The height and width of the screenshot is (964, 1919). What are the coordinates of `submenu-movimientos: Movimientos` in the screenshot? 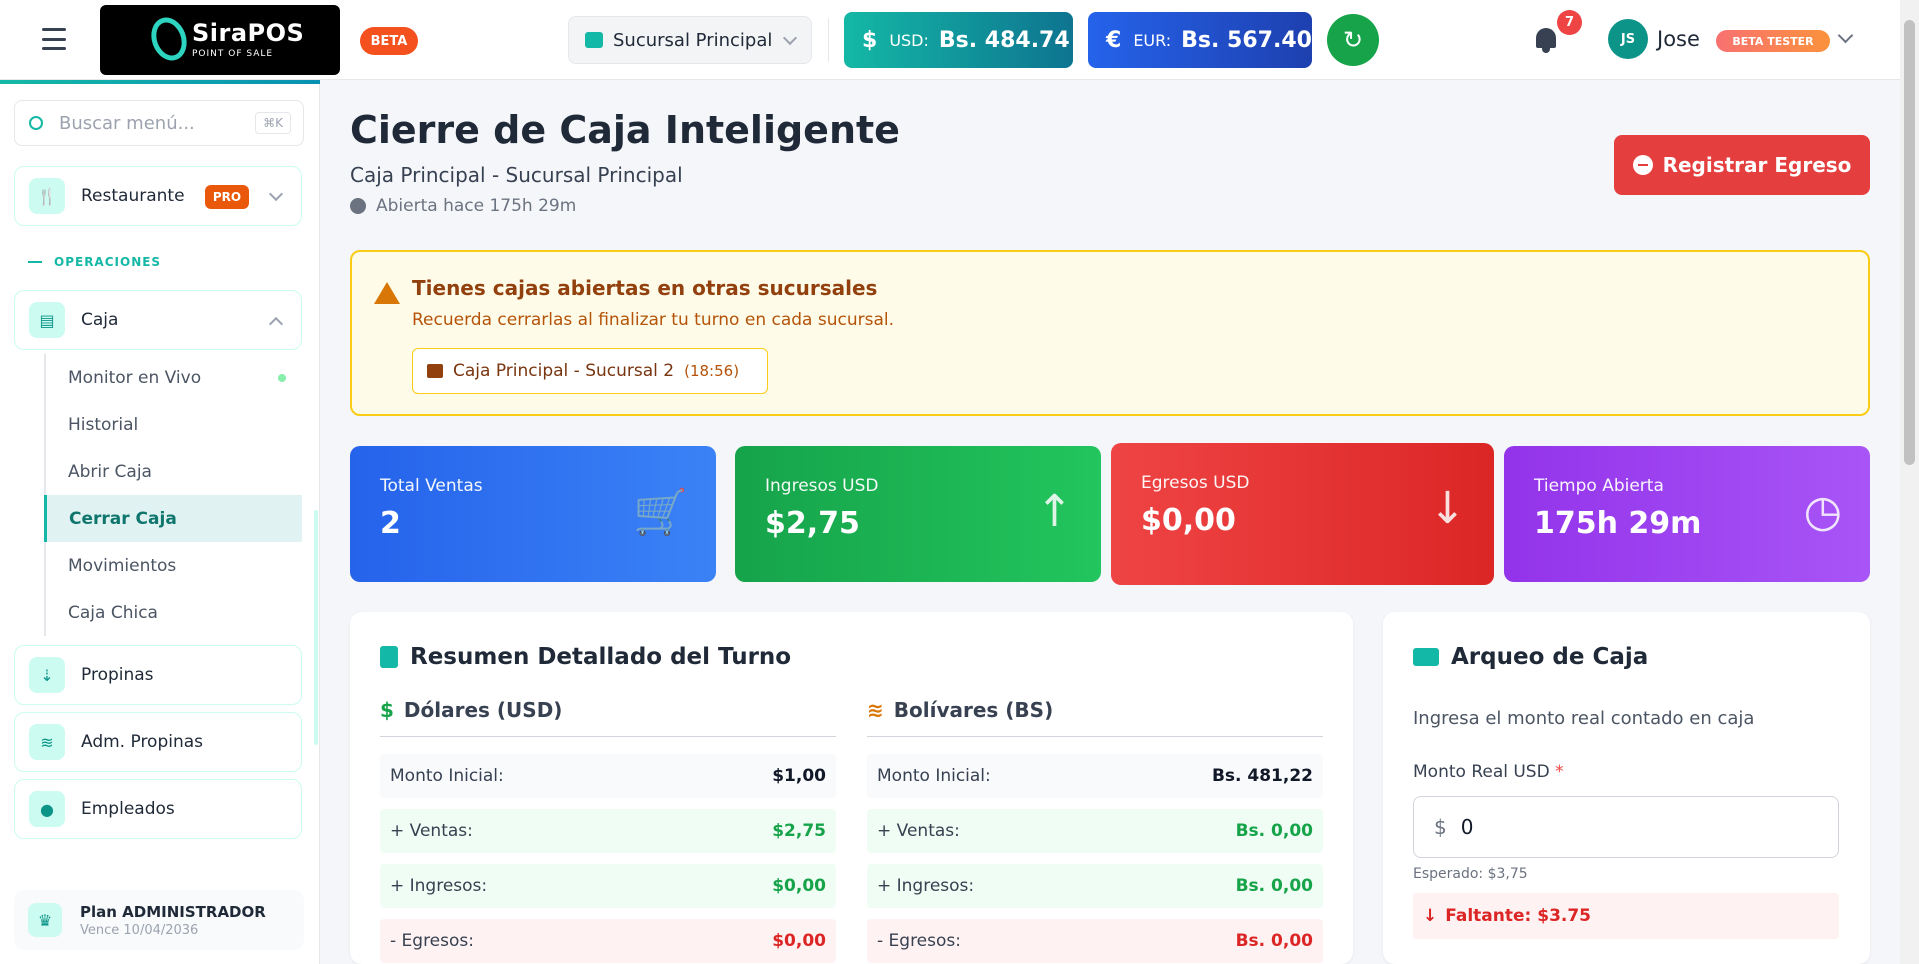 It's located at (174, 565).